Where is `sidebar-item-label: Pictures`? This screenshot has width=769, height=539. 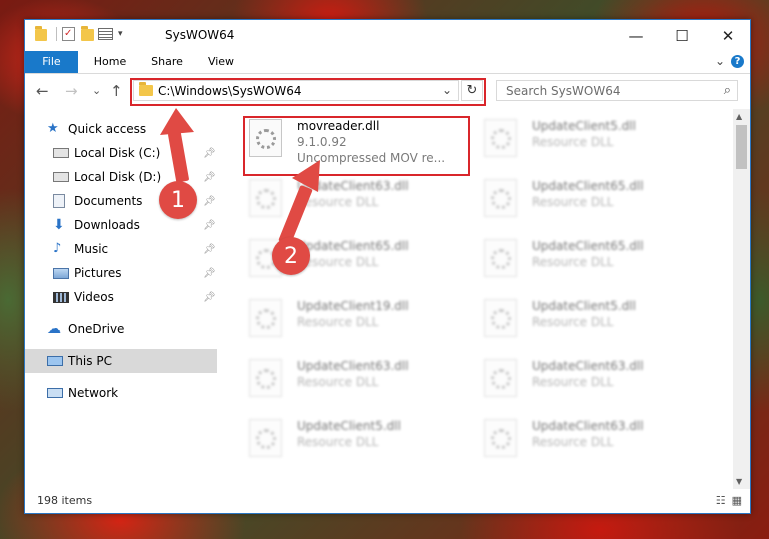
sidebar-item-label: Pictures is located at coordinates (98, 273).